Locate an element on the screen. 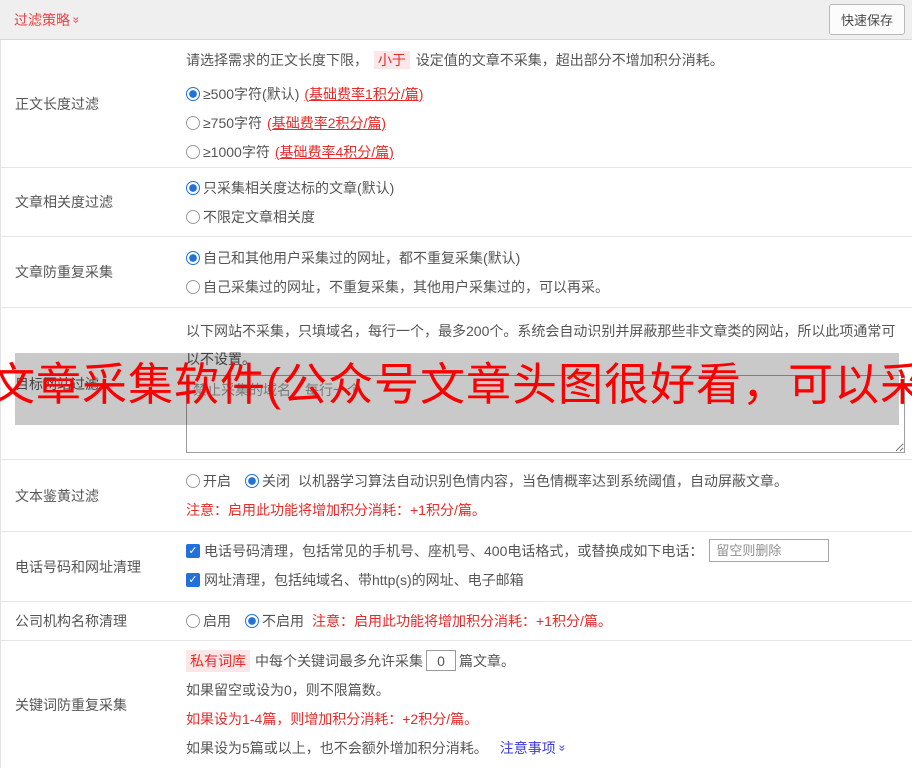 Image resolution: width=912 pixels, height=768 pixels. option-company-clean-enable: 启用 is located at coordinates (208, 621).